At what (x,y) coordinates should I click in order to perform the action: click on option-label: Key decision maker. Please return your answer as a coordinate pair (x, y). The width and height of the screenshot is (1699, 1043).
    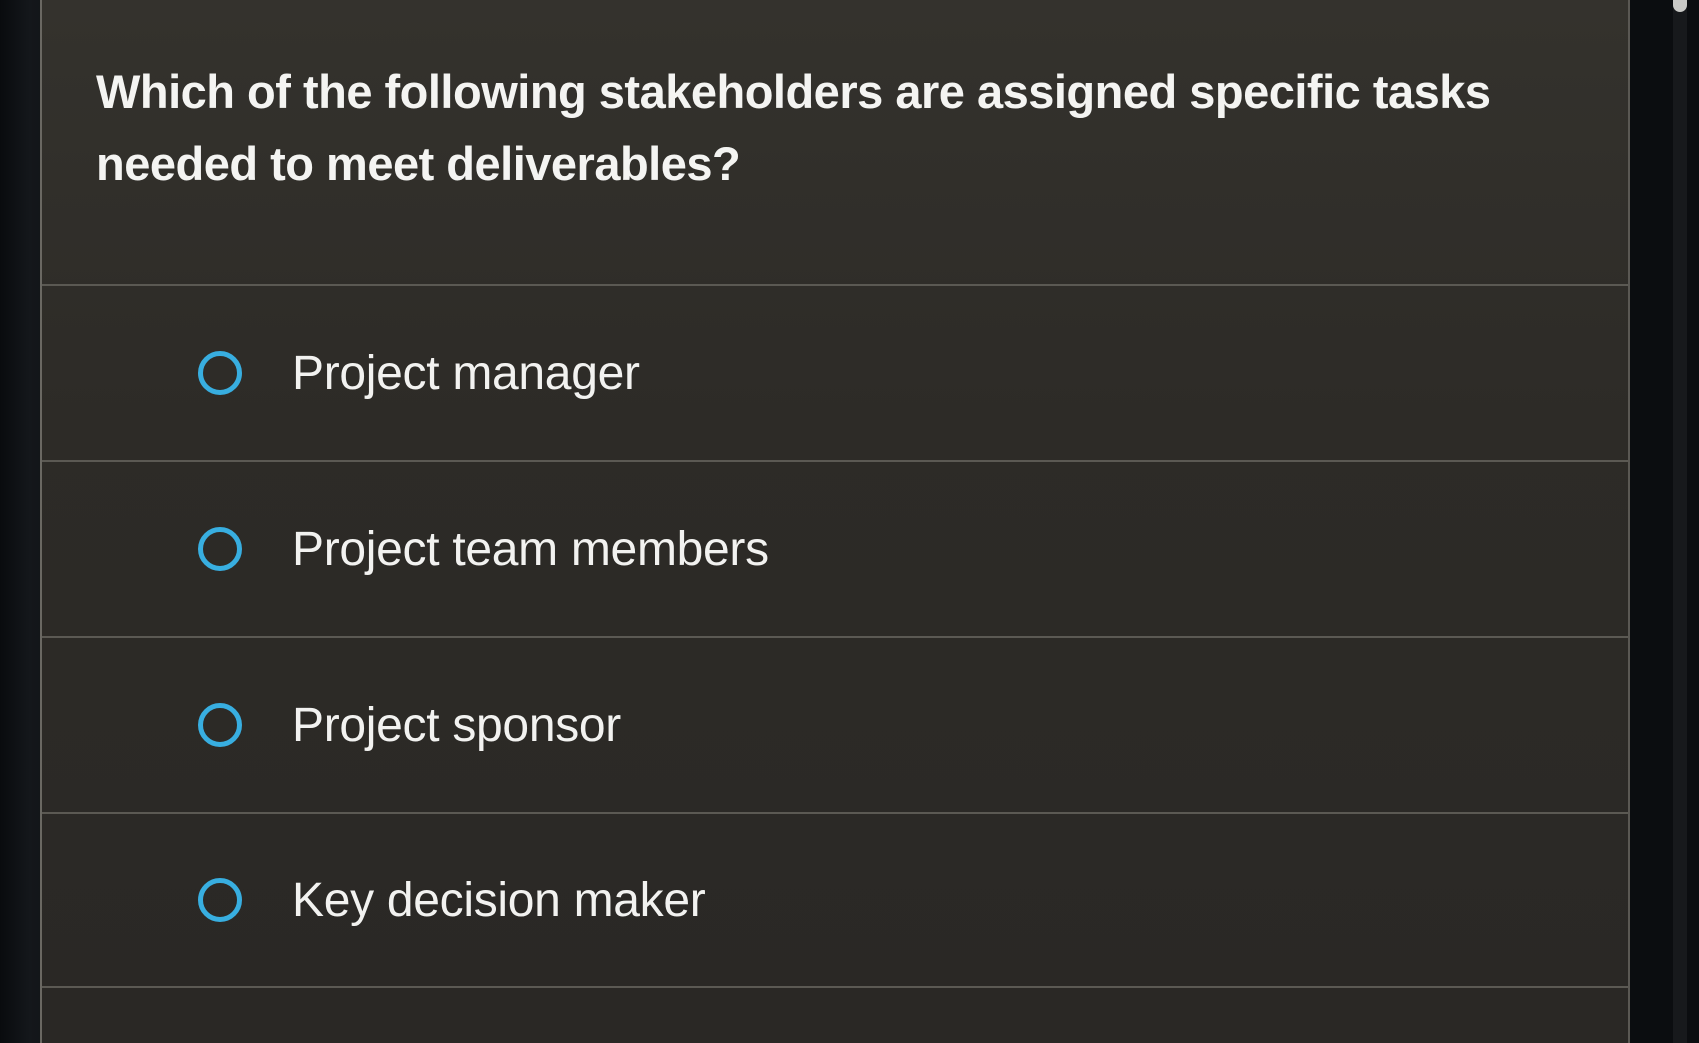
    Looking at the image, I should click on (499, 900).